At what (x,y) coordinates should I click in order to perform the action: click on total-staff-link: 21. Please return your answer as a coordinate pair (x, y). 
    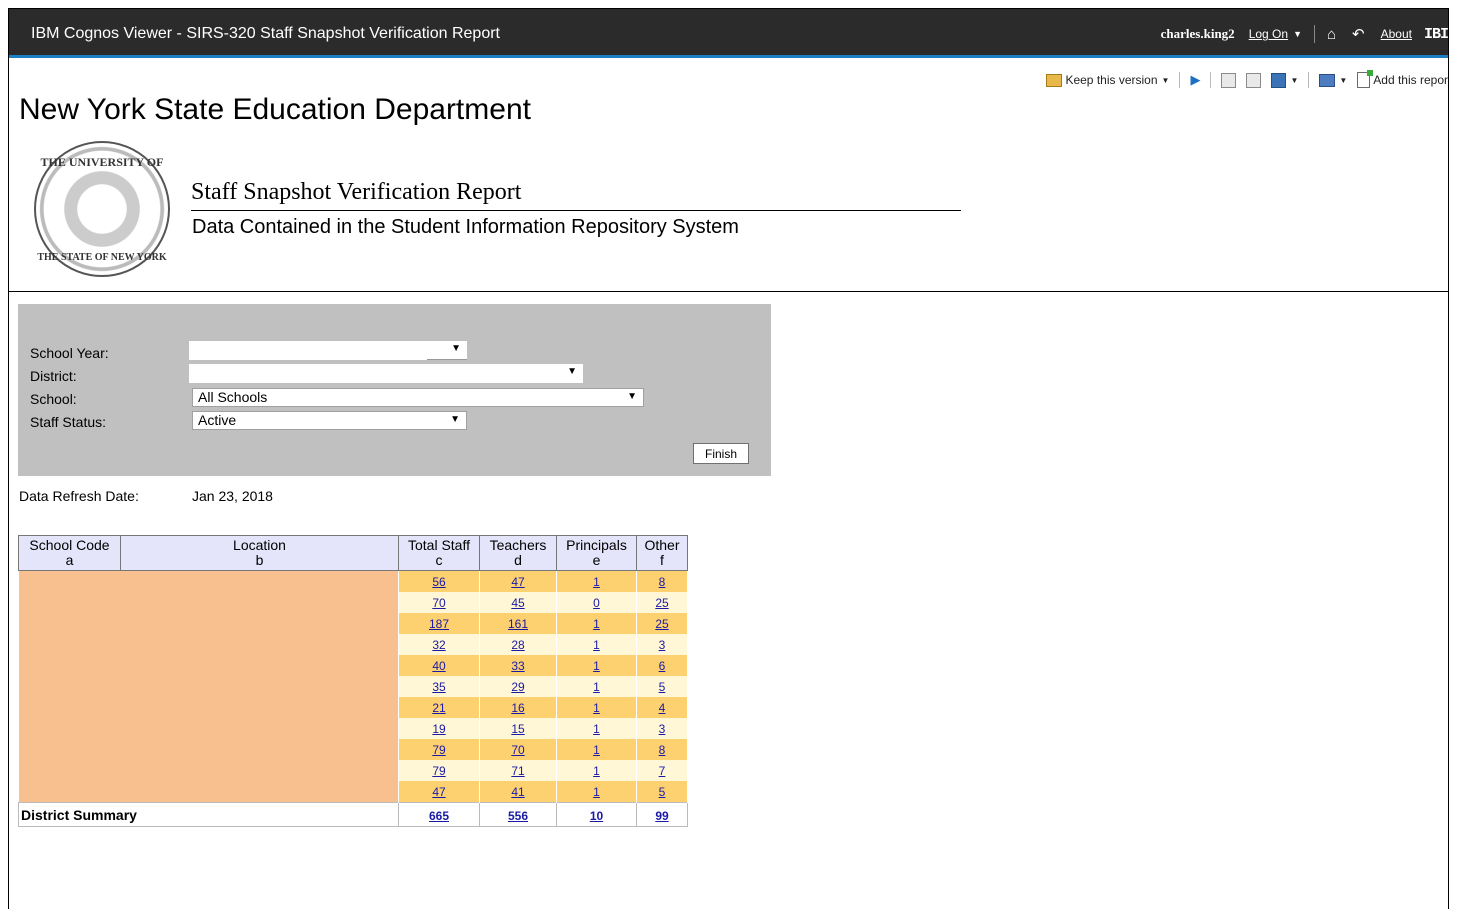
    Looking at the image, I should click on (438, 708).